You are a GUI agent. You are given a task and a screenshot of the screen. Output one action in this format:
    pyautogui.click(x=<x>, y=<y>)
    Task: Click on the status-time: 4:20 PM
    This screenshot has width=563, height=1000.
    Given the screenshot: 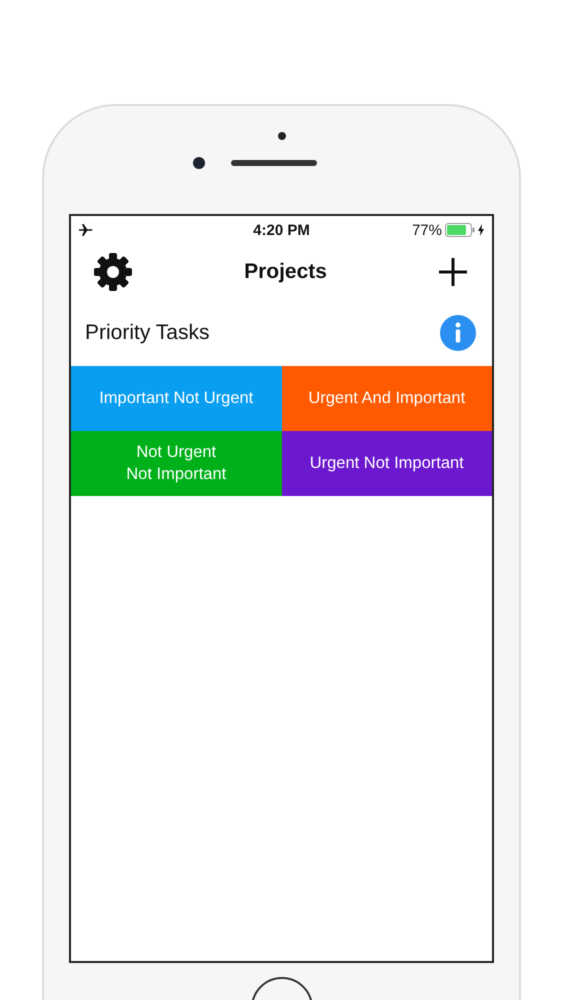 What is the action you would take?
    pyautogui.click(x=281, y=230)
    